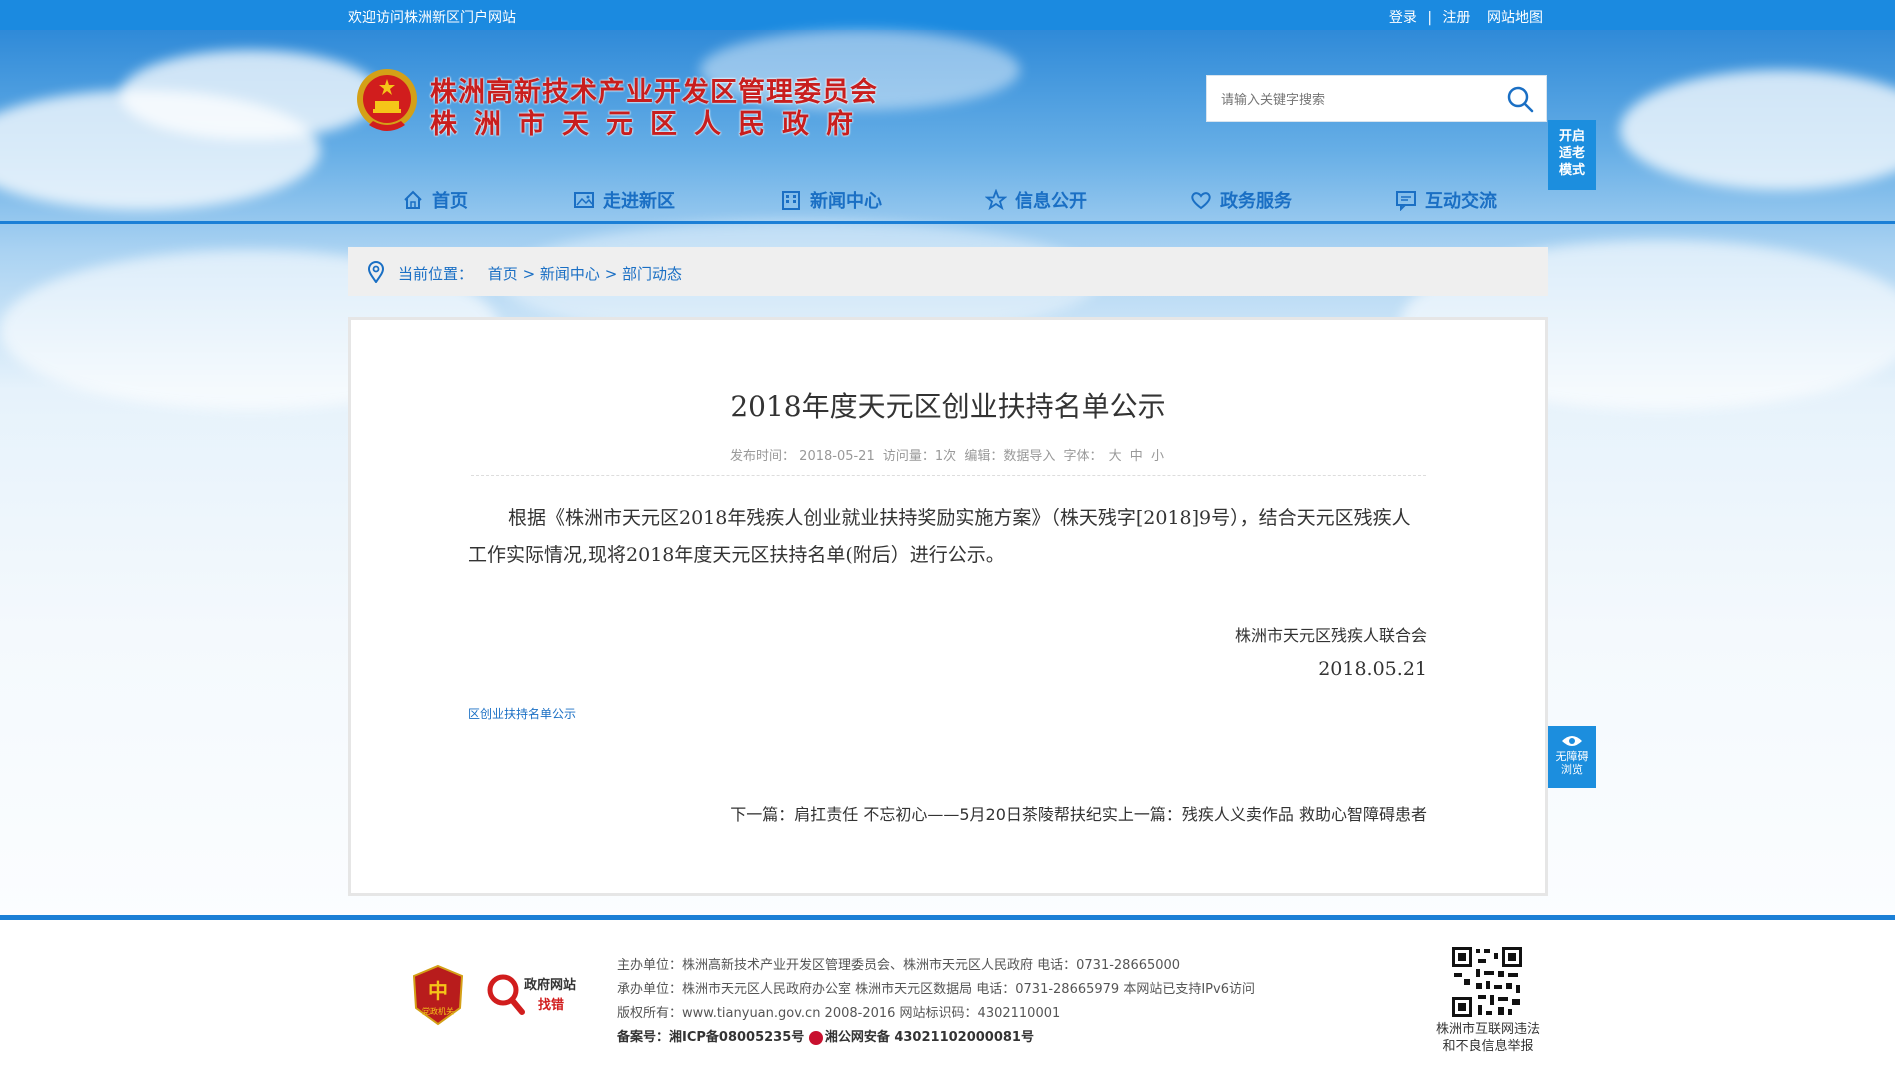 The width and height of the screenshot is (1895, 1075). What do you see at coordinates (948, 406) in the screenshot?
I see `article-title: 2018年度天元区创业扶持名单公示` at bounding box center [948, 406].